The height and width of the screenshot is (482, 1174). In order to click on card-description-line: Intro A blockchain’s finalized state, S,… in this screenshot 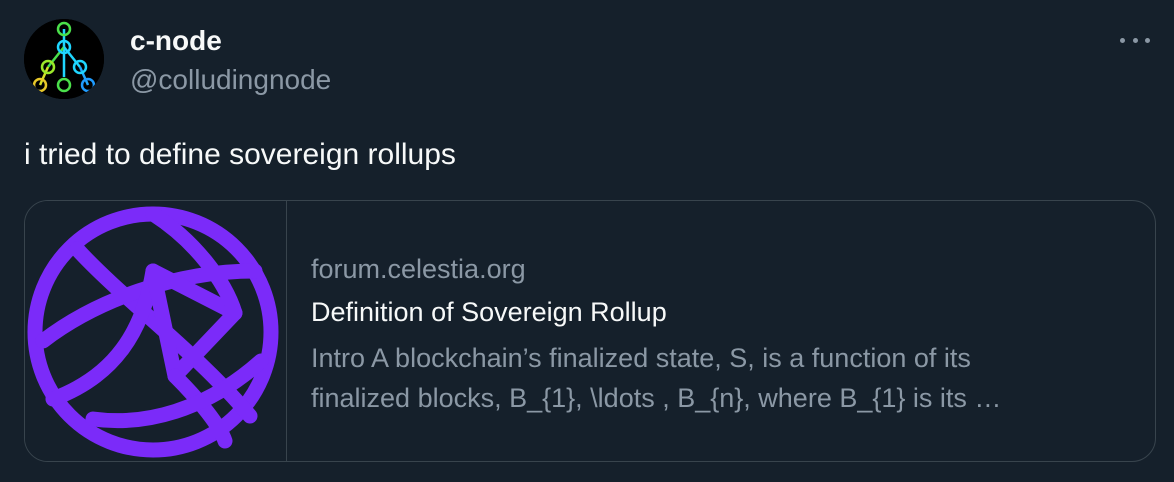, I will do `click(641, 358)`.